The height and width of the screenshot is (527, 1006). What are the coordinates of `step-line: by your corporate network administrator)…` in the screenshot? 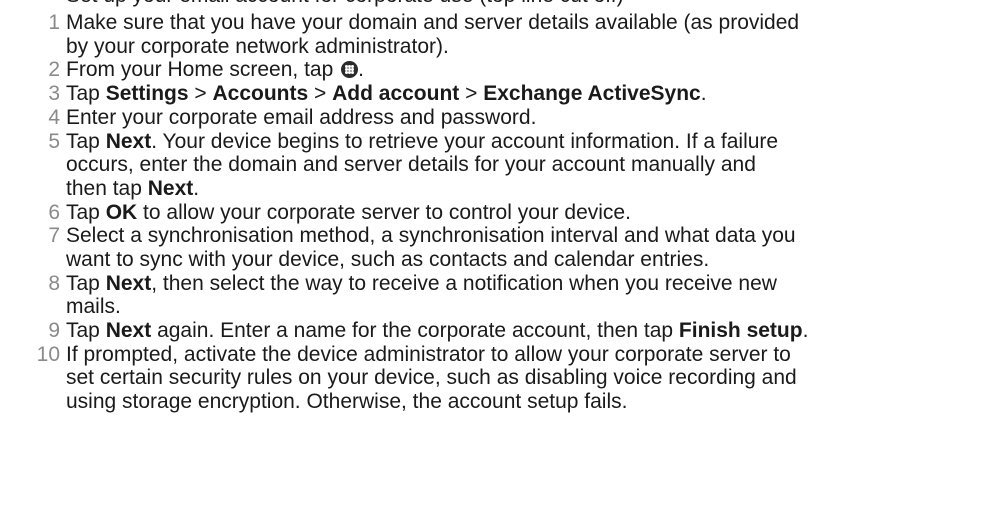 It's located at (257, 47).